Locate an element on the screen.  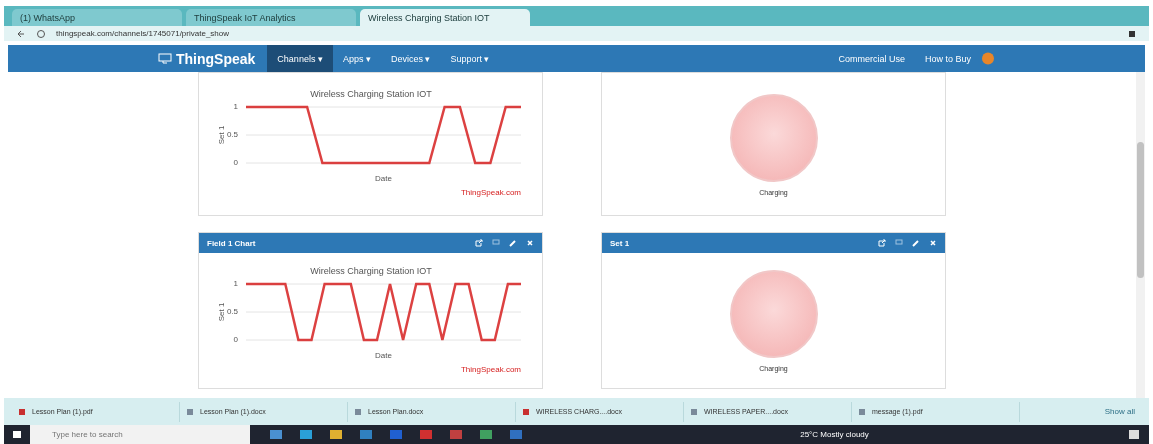
url-text: thingspeak.com/channels/1745071/private_show is located at coordinates (586, 33).